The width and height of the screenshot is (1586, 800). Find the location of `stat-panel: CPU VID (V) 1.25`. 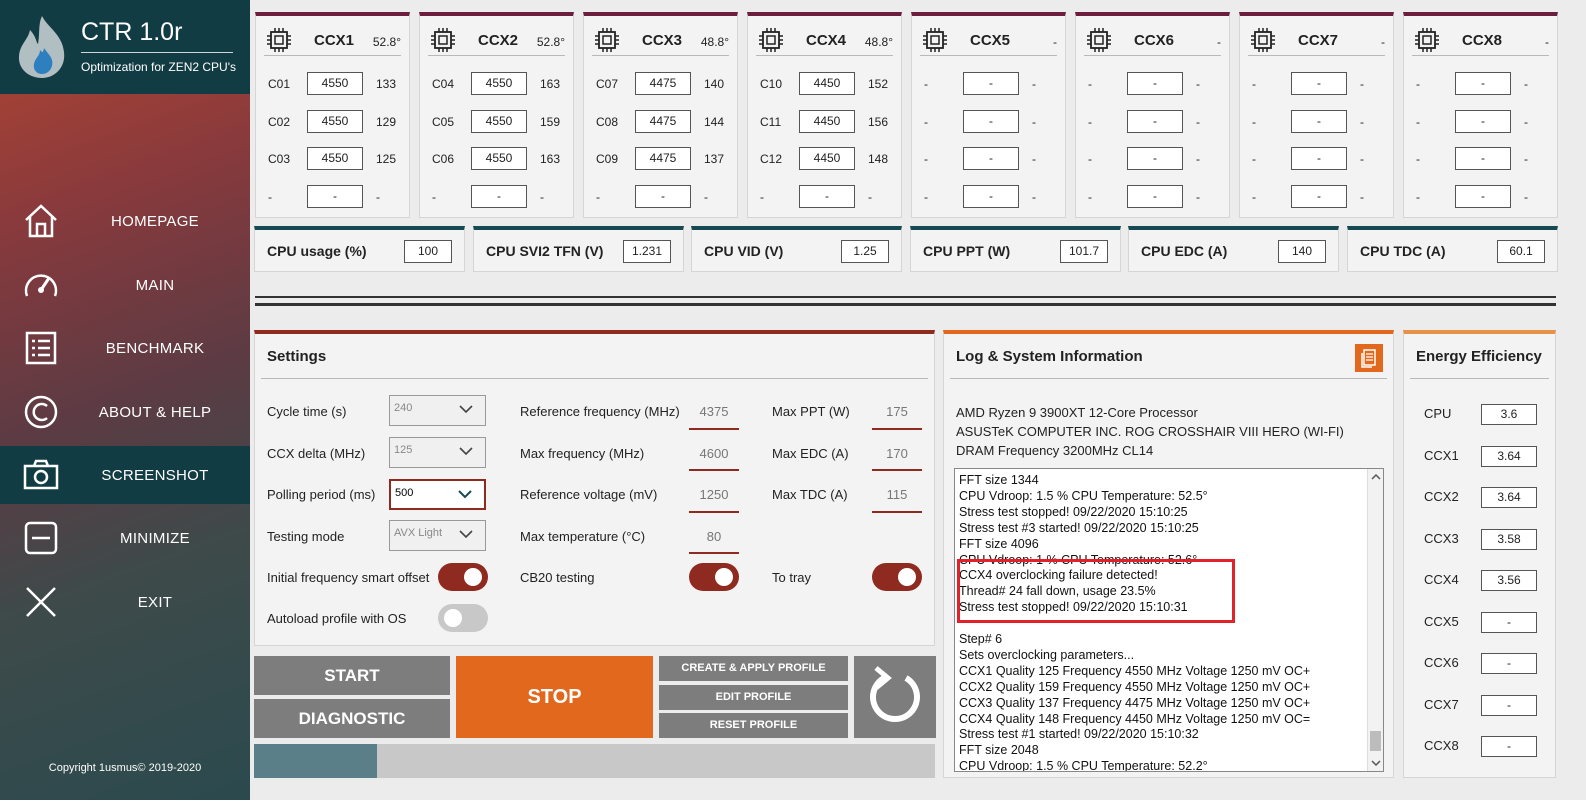

stat-panel: CPU VID (V) 1.25 is located at coordinates (796, 249).